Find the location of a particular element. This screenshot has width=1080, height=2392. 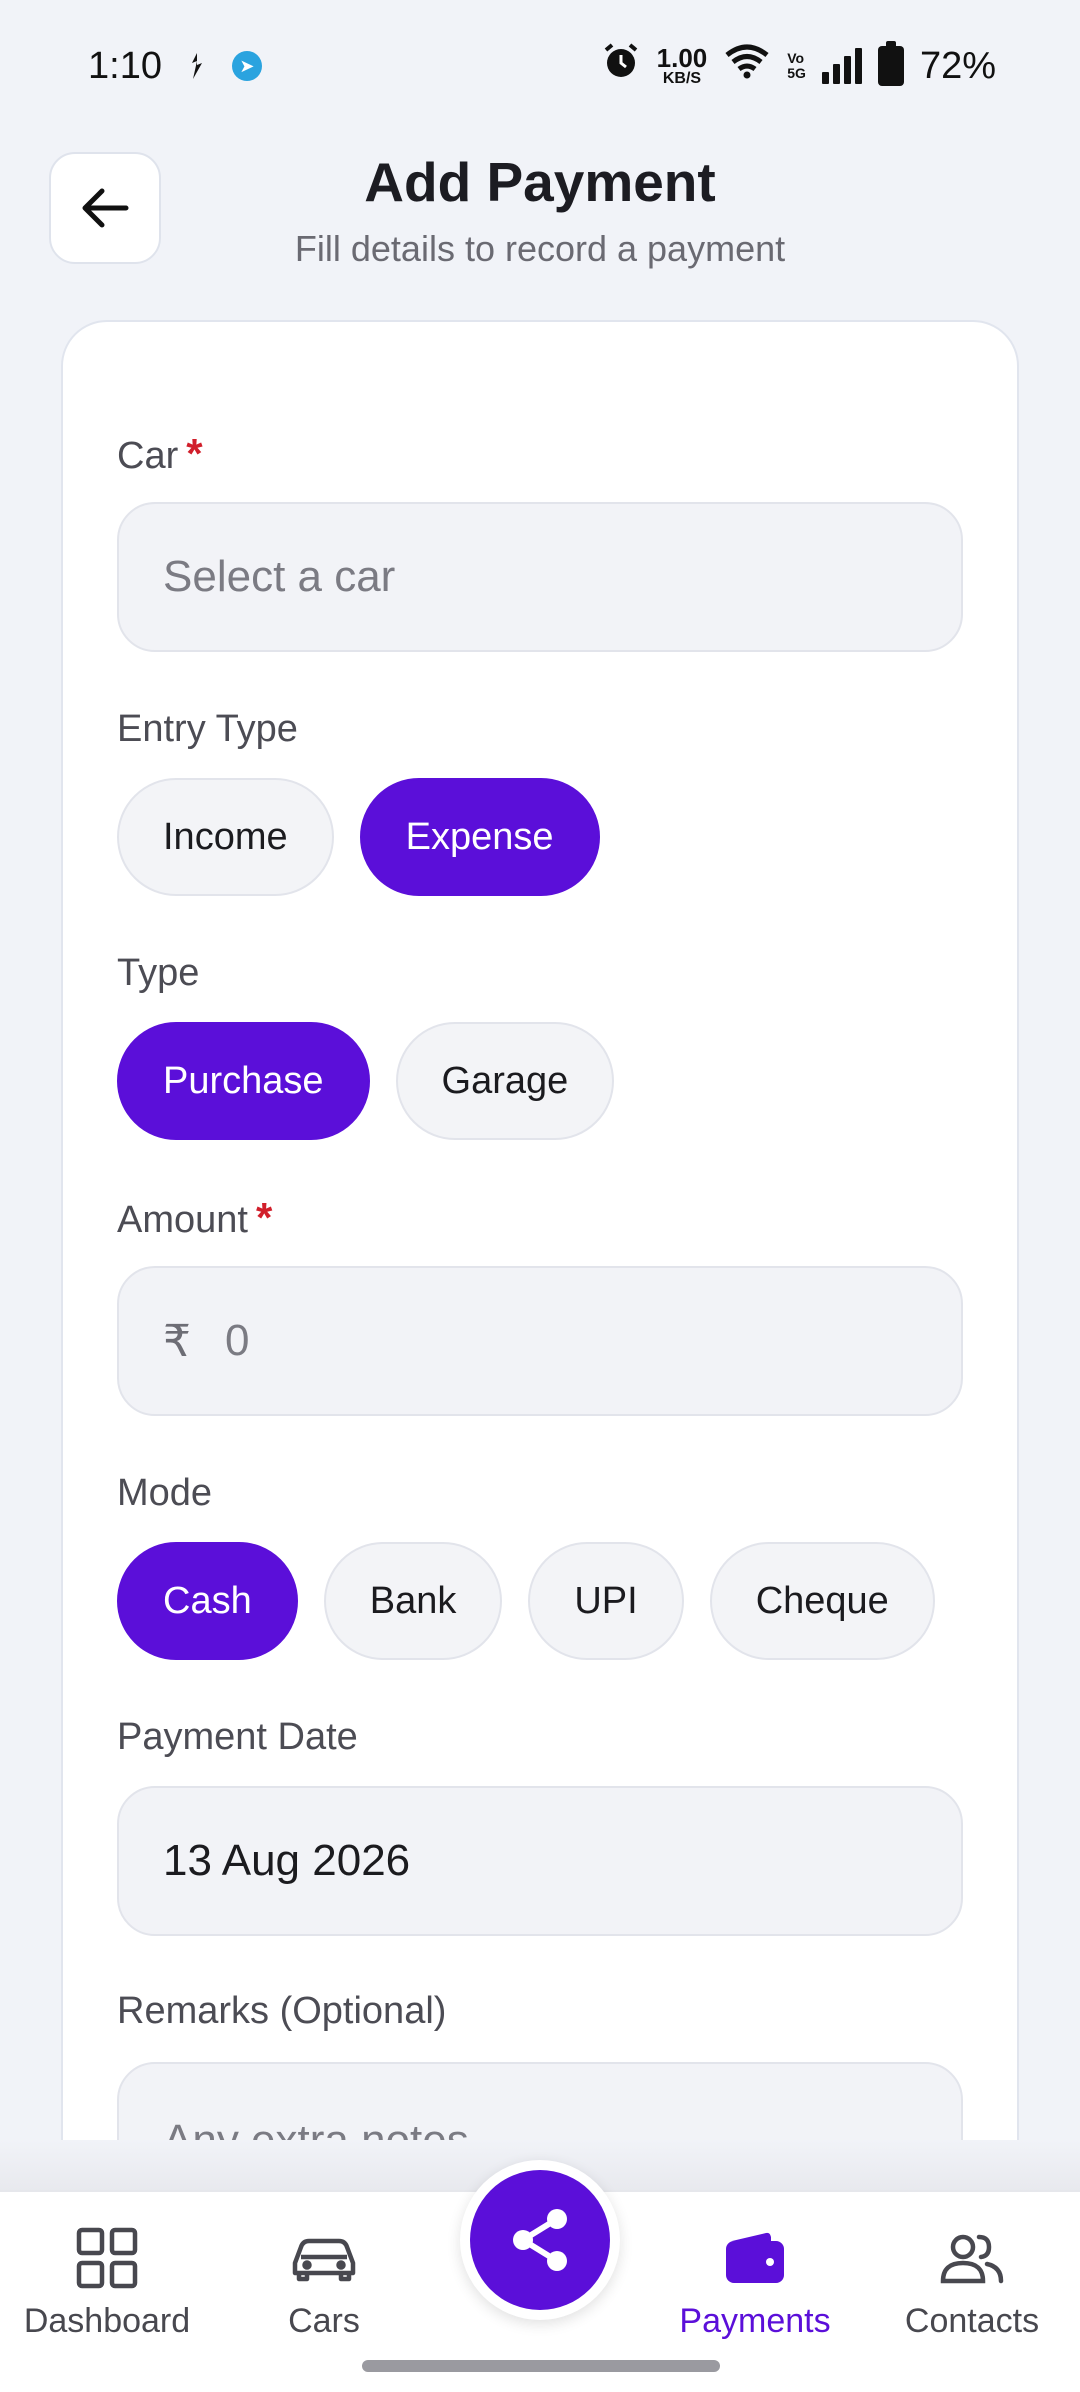

home-indicator is located at coordinates (541, 2366).